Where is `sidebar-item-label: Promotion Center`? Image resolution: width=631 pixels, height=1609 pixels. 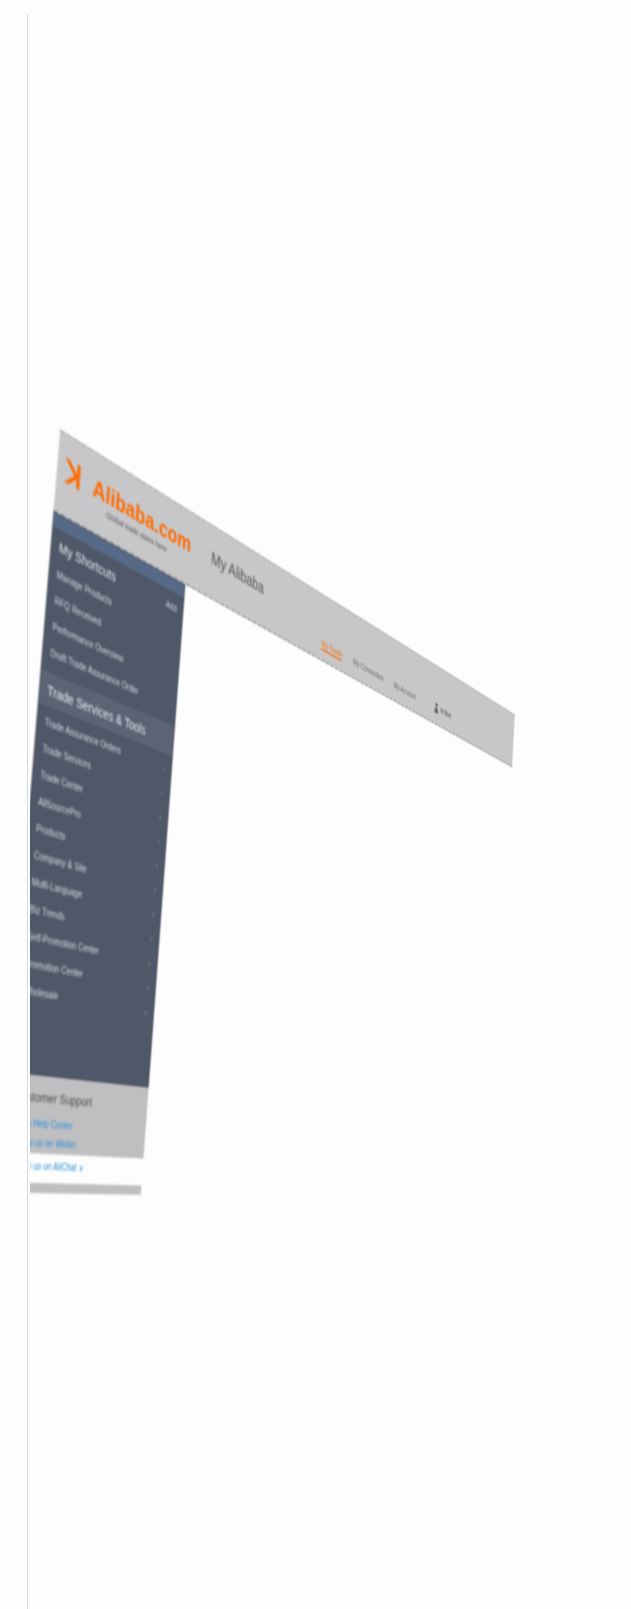
sidebar-item-label: Promotion Center is located at coordinates (57, 969).